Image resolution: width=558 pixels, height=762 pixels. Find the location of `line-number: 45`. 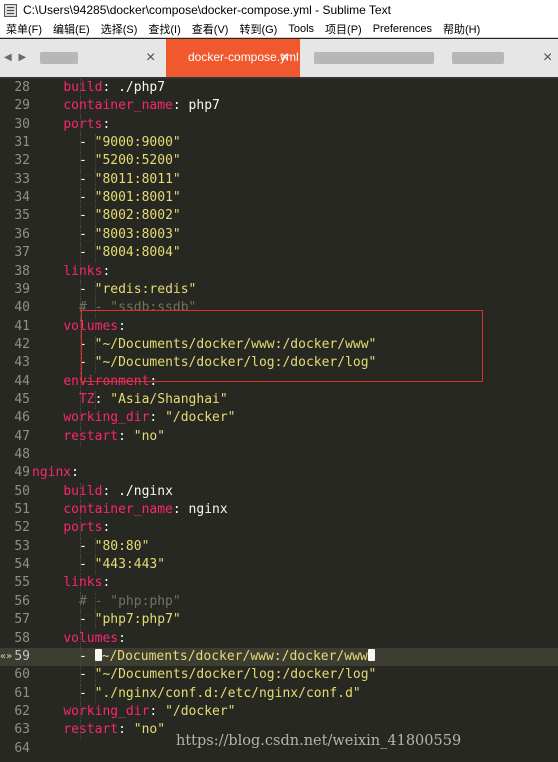

line-number: 45 is located at coordinates (22, 399).